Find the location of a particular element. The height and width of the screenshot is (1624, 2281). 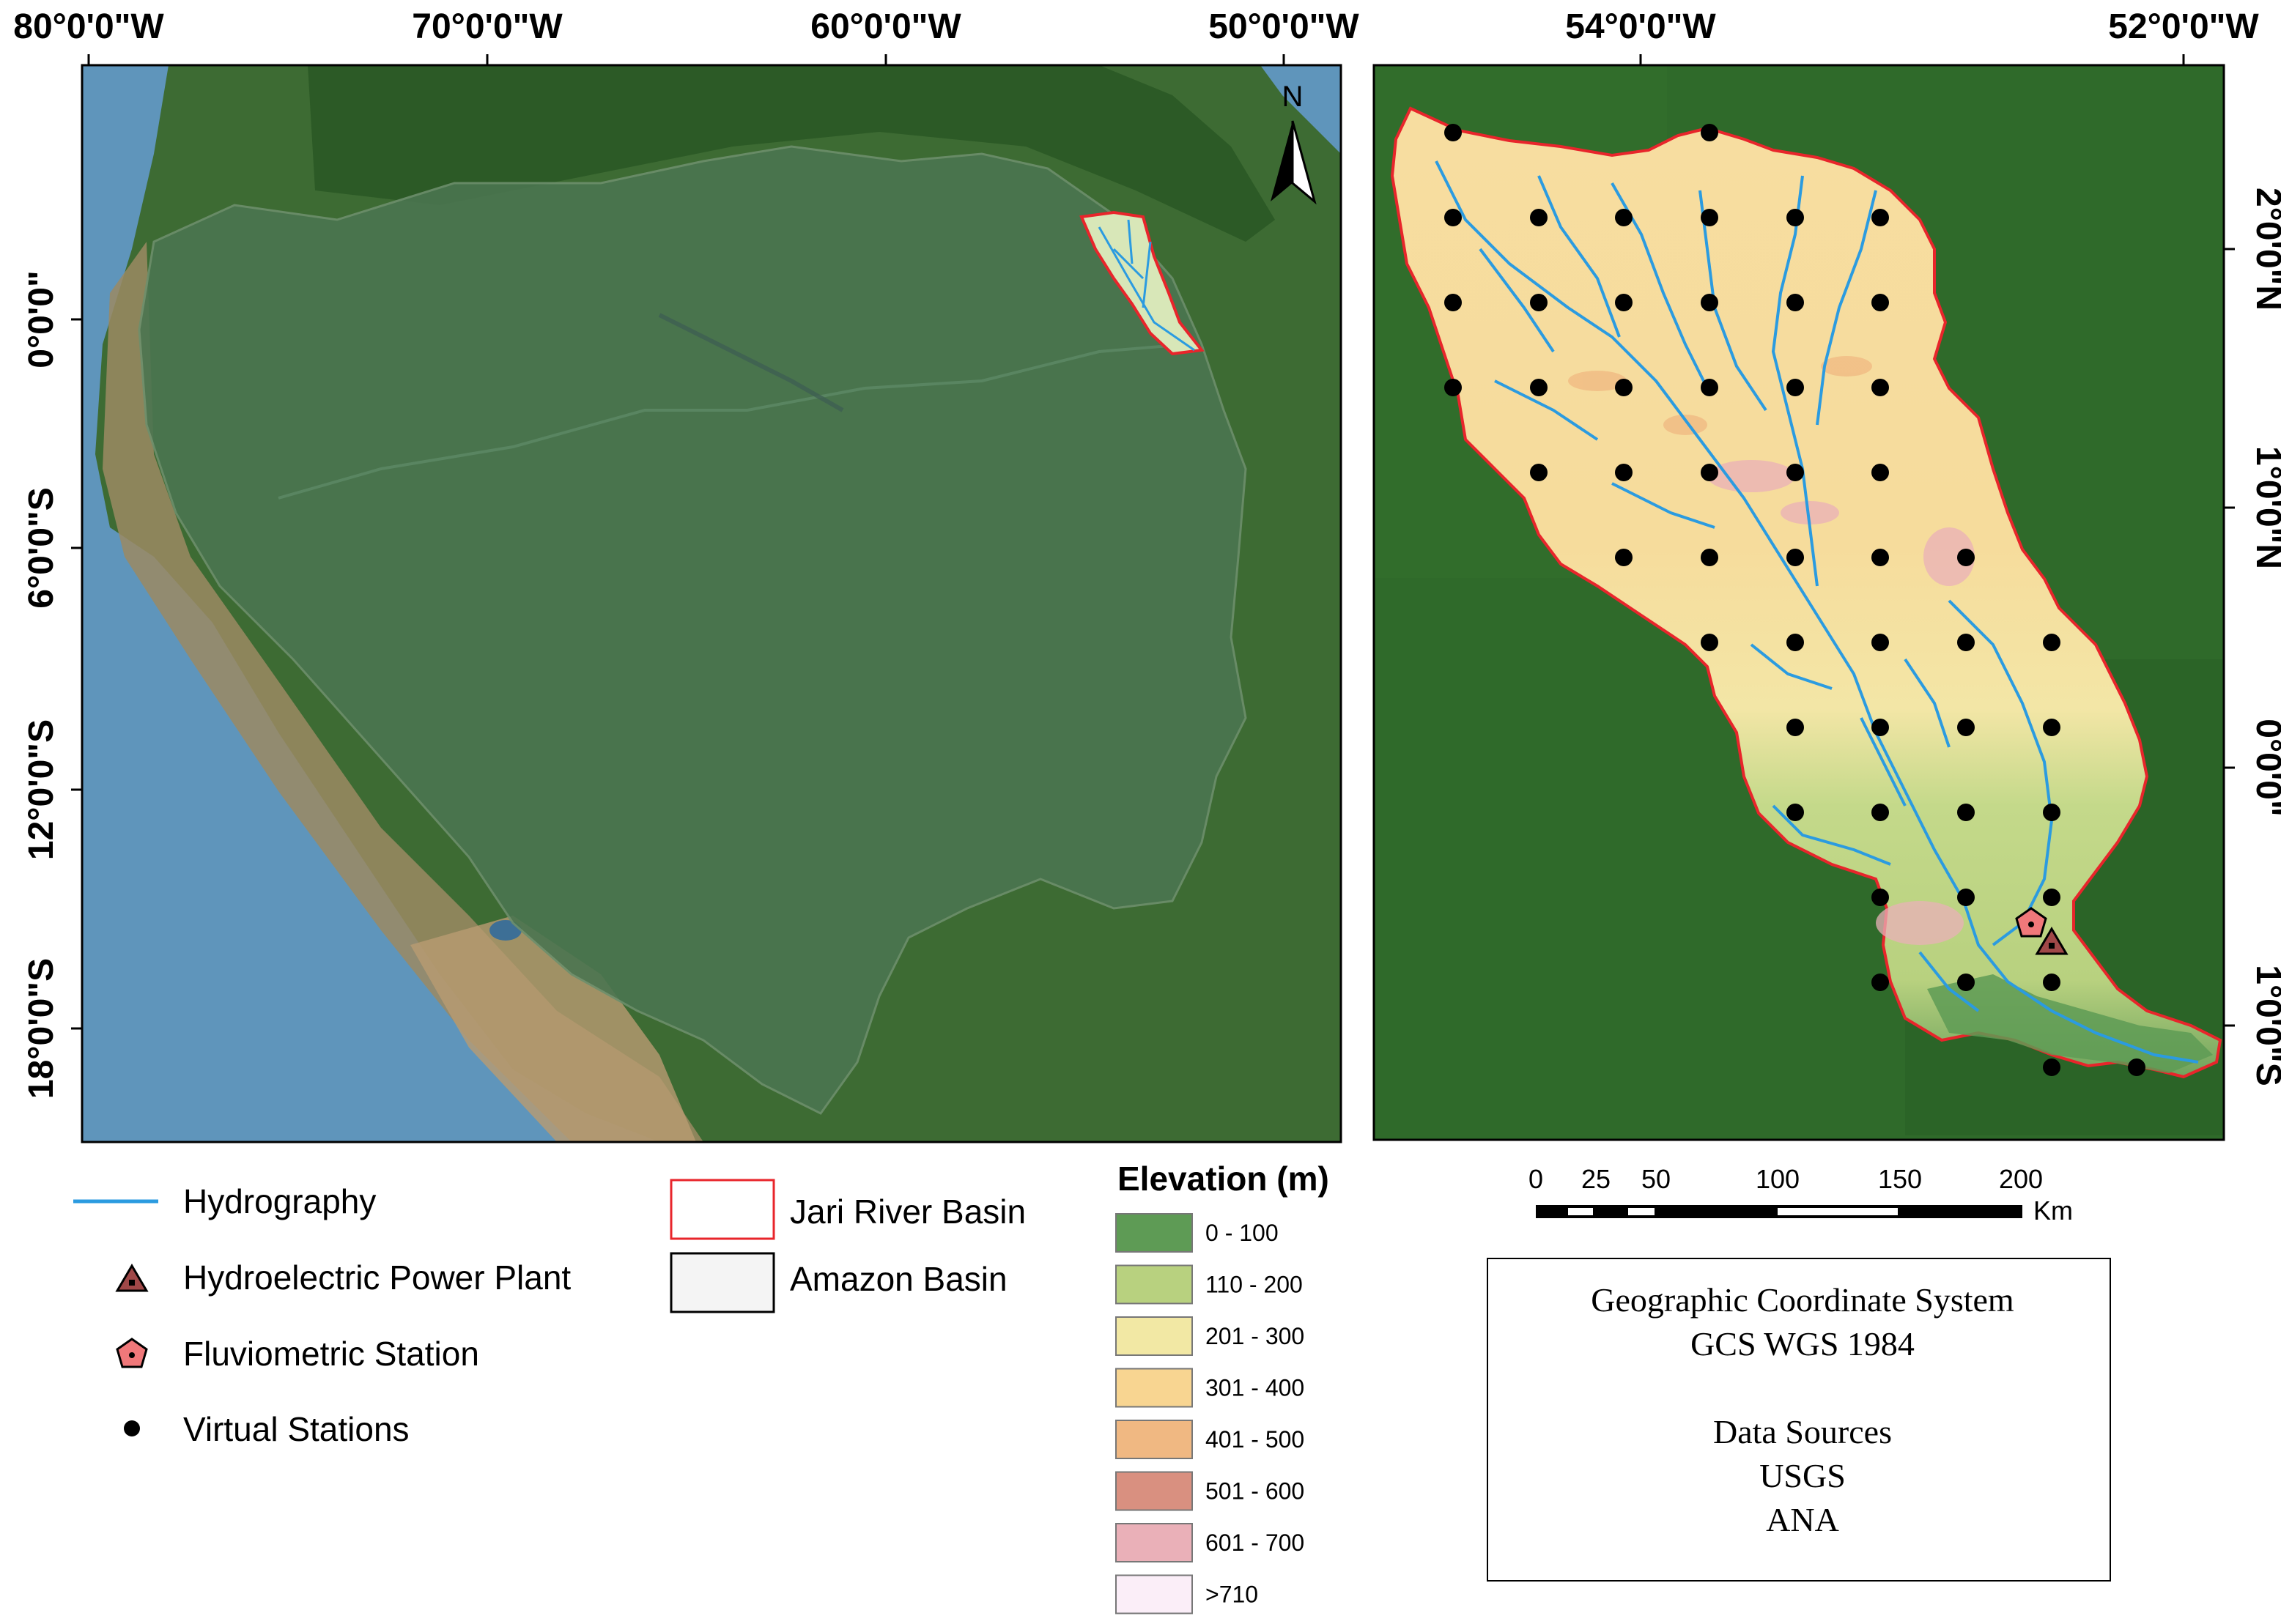

elevation-class-label: >710 is located at coordinates (1231, 1595).